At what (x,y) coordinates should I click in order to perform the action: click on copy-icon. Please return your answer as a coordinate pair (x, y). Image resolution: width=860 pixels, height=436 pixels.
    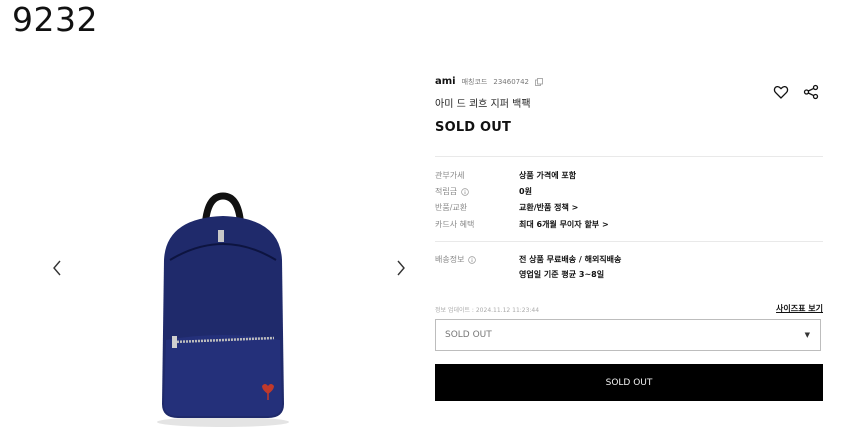
    Looking at the image, I should click on (539, 81).